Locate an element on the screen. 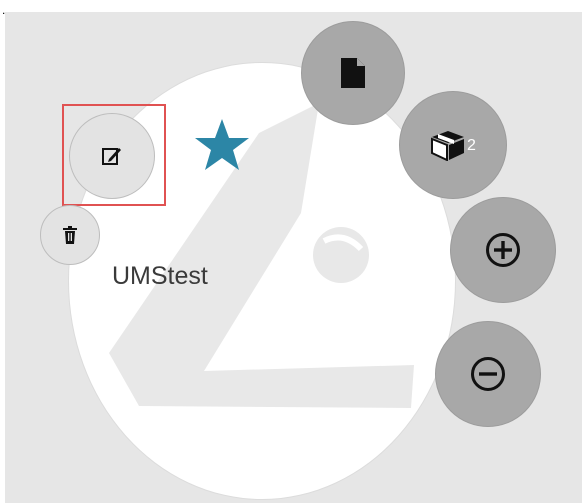 The width and height of the screenshot is (582, 503). zoom-out-button is located at coordinates (488, 374).